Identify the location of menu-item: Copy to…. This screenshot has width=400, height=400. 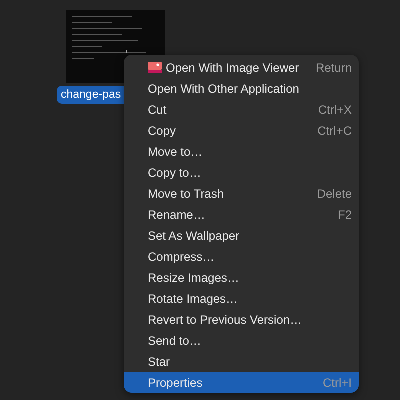
(241, 172).